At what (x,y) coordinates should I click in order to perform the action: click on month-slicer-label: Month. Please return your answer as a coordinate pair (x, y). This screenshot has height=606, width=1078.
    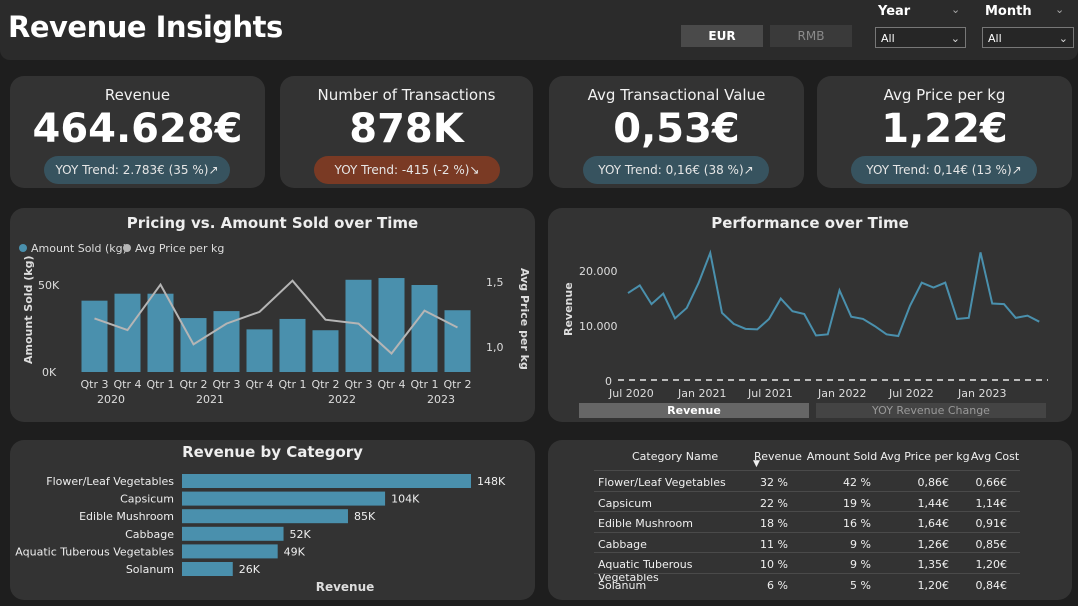
    Looking at the image, I should click on (1008, 11).